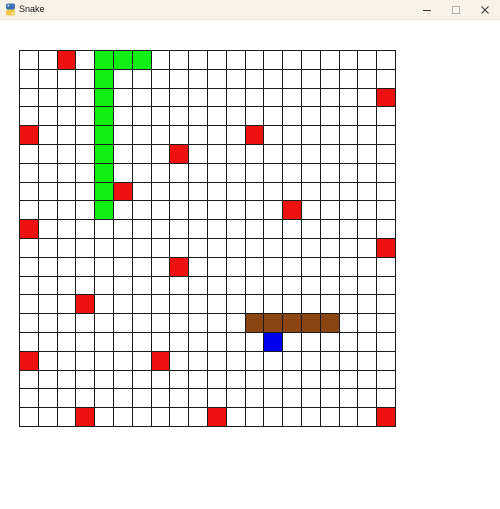 Image resolution: width=500 pixels, height=509 pixels. I want to click on maximize-button, so click(456, 10).